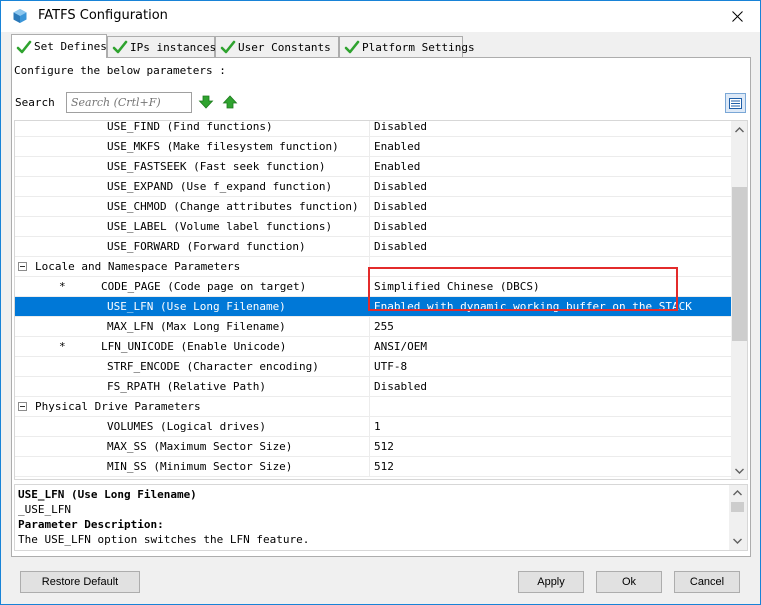  I want to click on parameter-name-cell: Locale and Namespace Parameters, so click(192, 266).